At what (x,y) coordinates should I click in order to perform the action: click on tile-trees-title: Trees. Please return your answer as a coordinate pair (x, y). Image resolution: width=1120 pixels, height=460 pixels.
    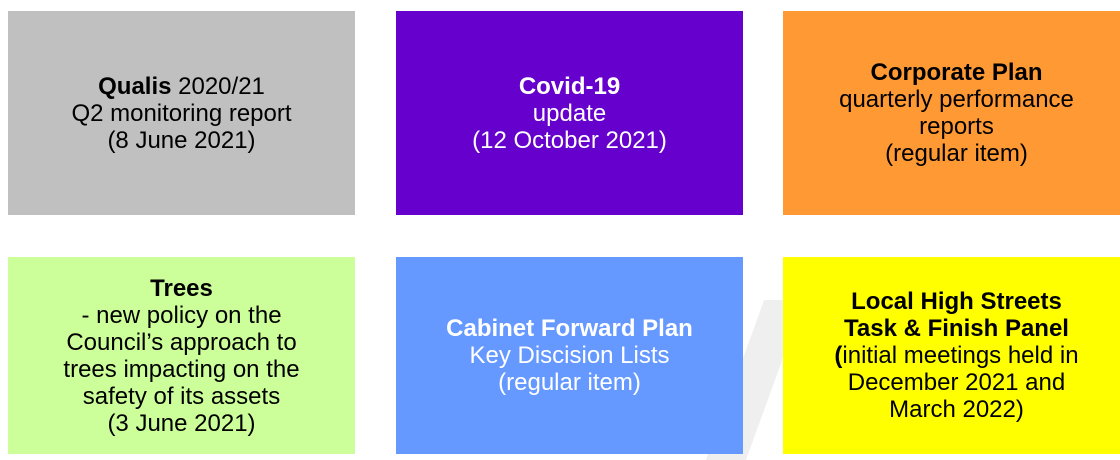
    Looking at the image, I should click on (181, 288).